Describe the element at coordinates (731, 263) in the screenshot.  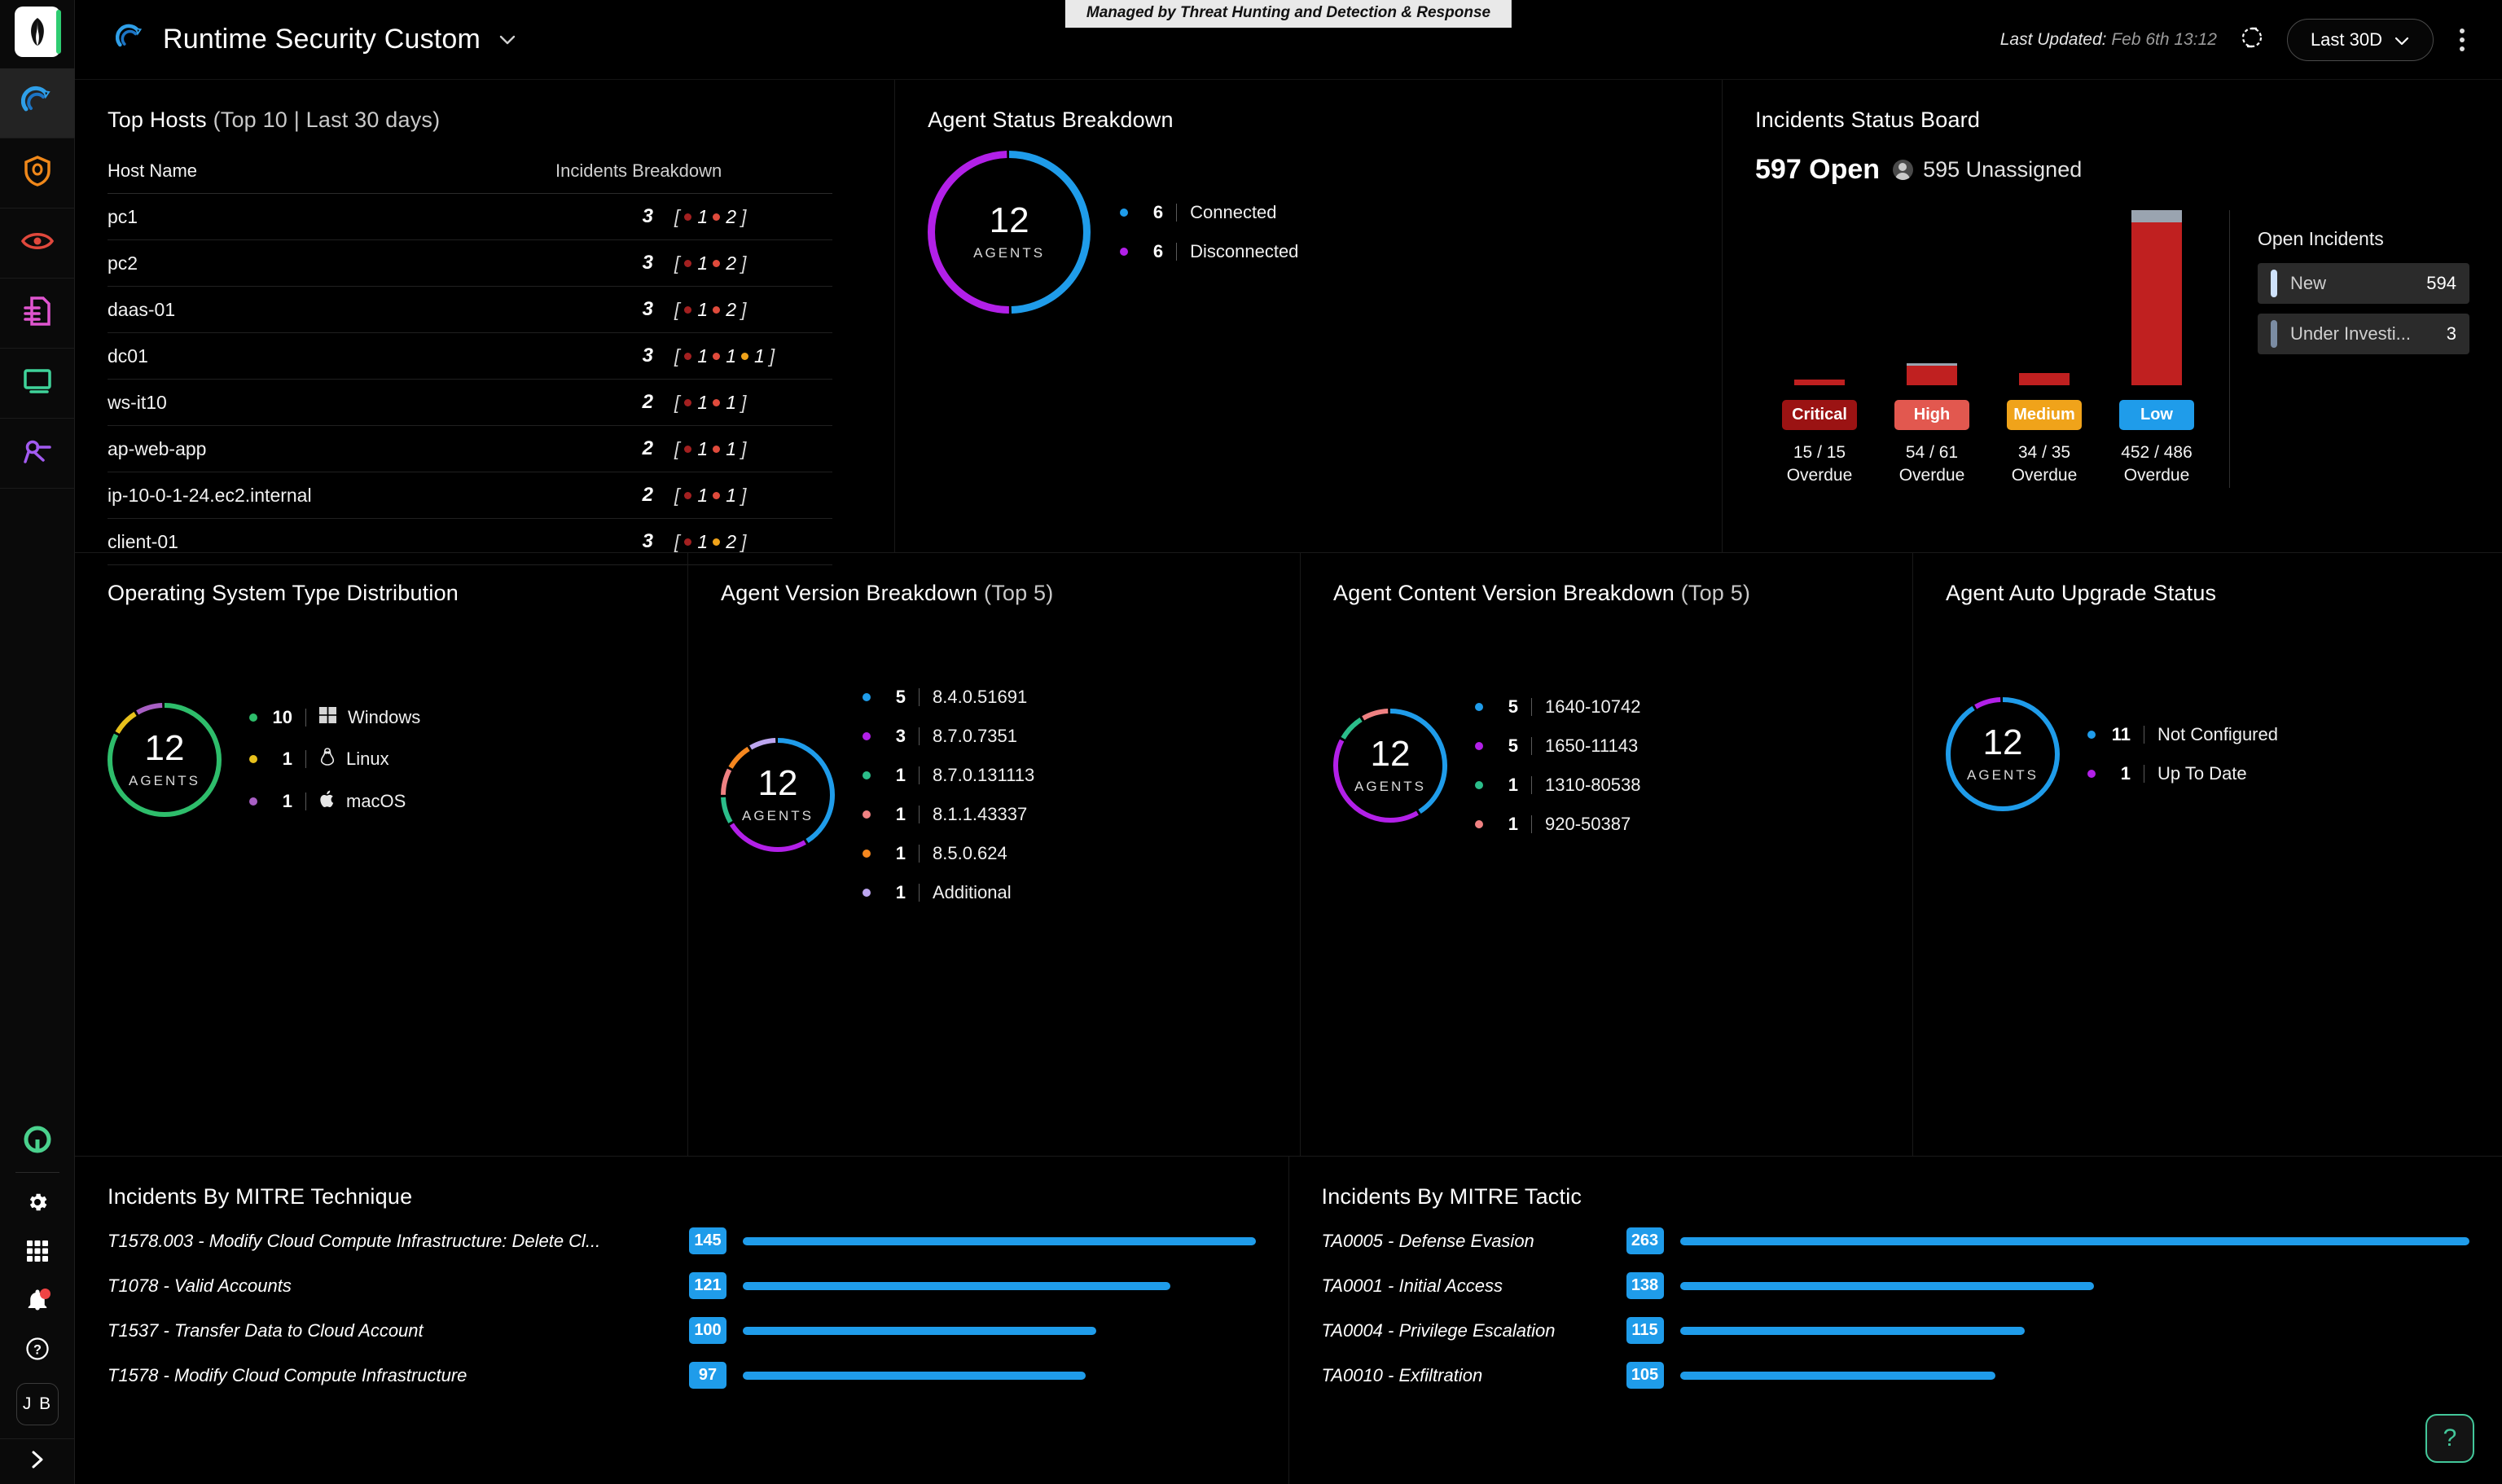
I see `breakdown-value: 2` at that location.